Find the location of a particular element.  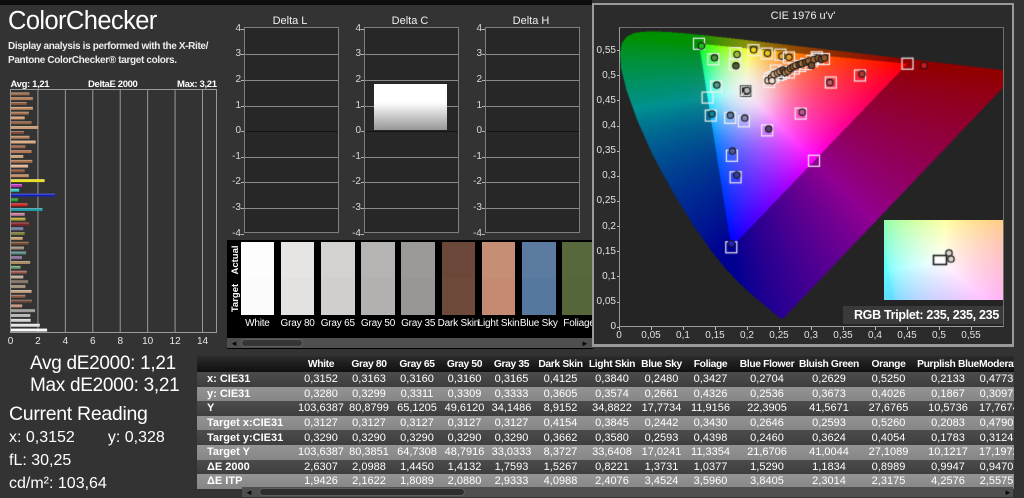

svg-text: Target is located at coordinates (235, 297).